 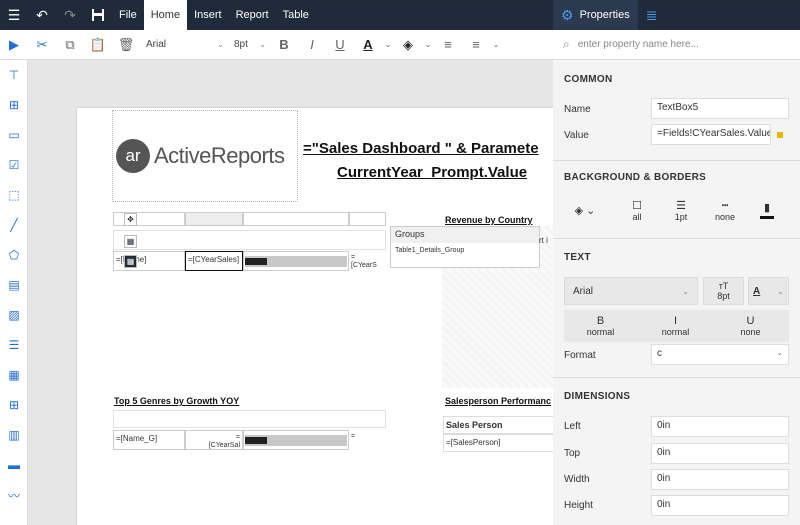 What do you see at coordinates (98, 15) in the screenshot?
I see `save-icon` at bounding box center [98, 15].